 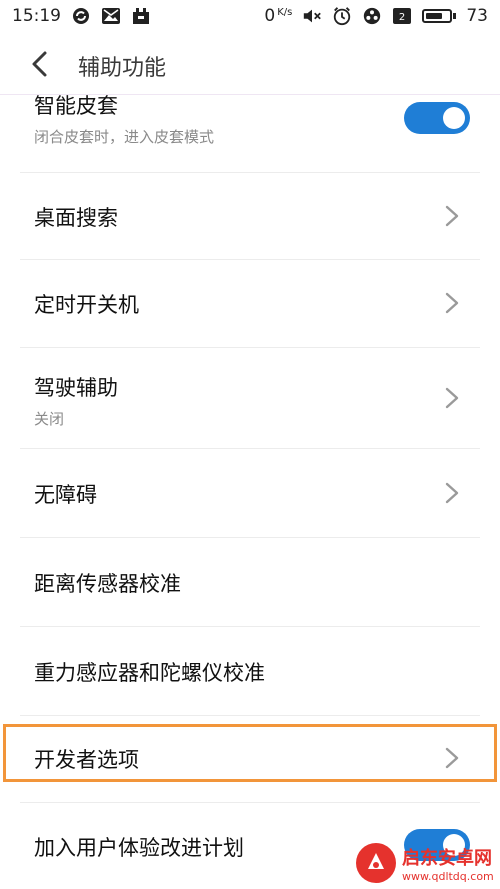 I want to click on status-left: 15:19, so click(x=81, y=16).